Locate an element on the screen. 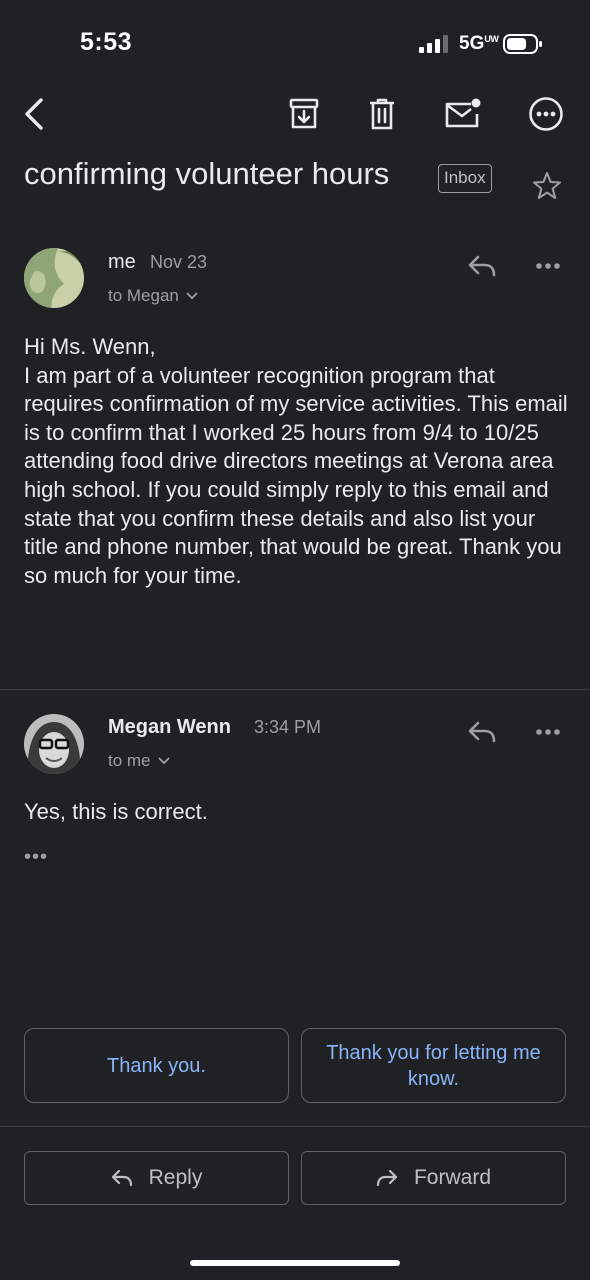  more-options-button is located at coordinates (546, 114).